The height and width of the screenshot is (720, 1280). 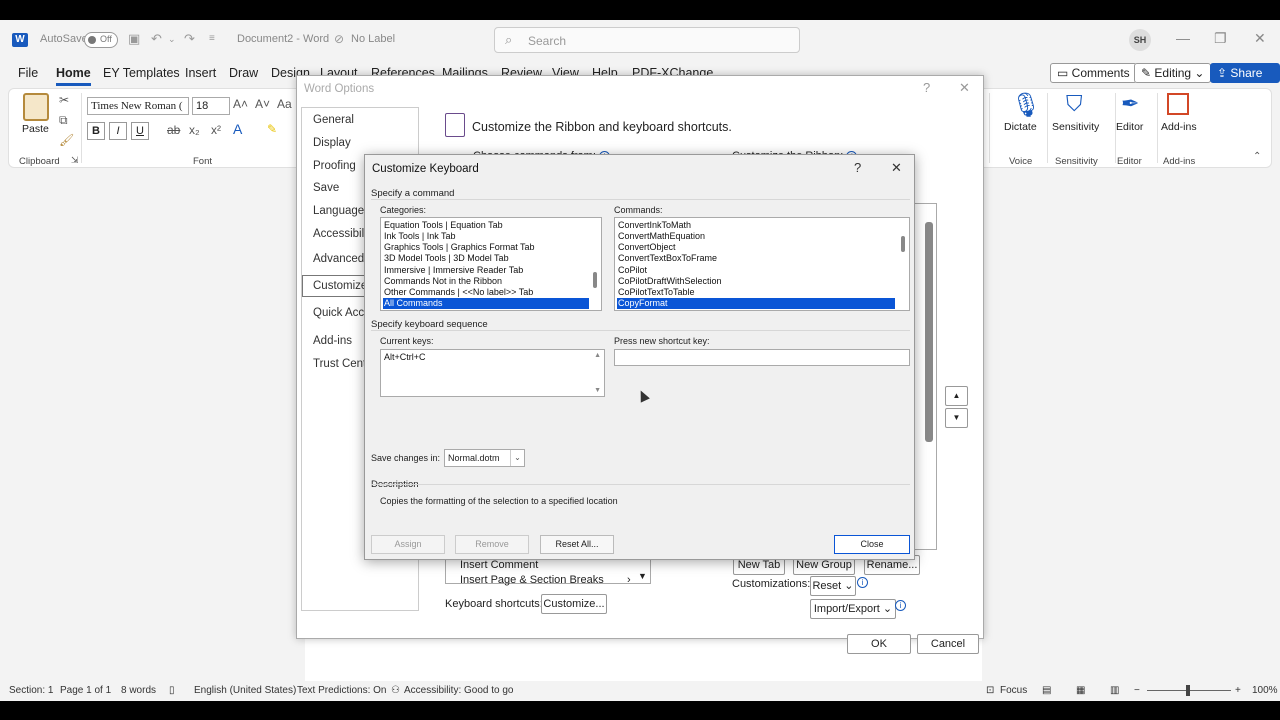 I want to click on superscript-icon: x², so click(x=216, y=130).